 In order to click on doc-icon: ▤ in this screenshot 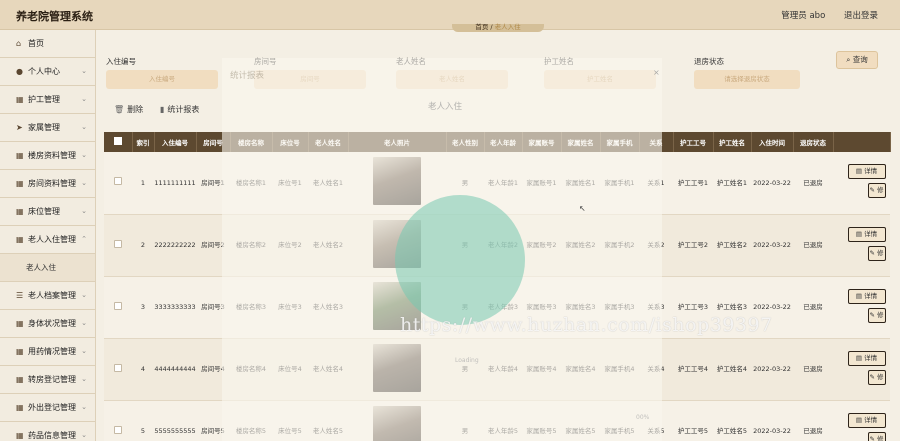, I will do `click(860, 357)`.